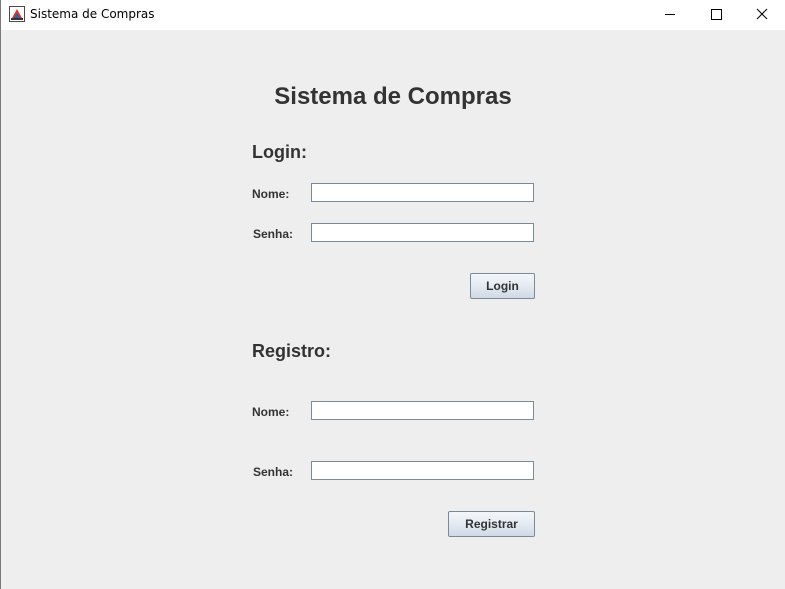  I want to click on maximize-icon, so click(716, 14).